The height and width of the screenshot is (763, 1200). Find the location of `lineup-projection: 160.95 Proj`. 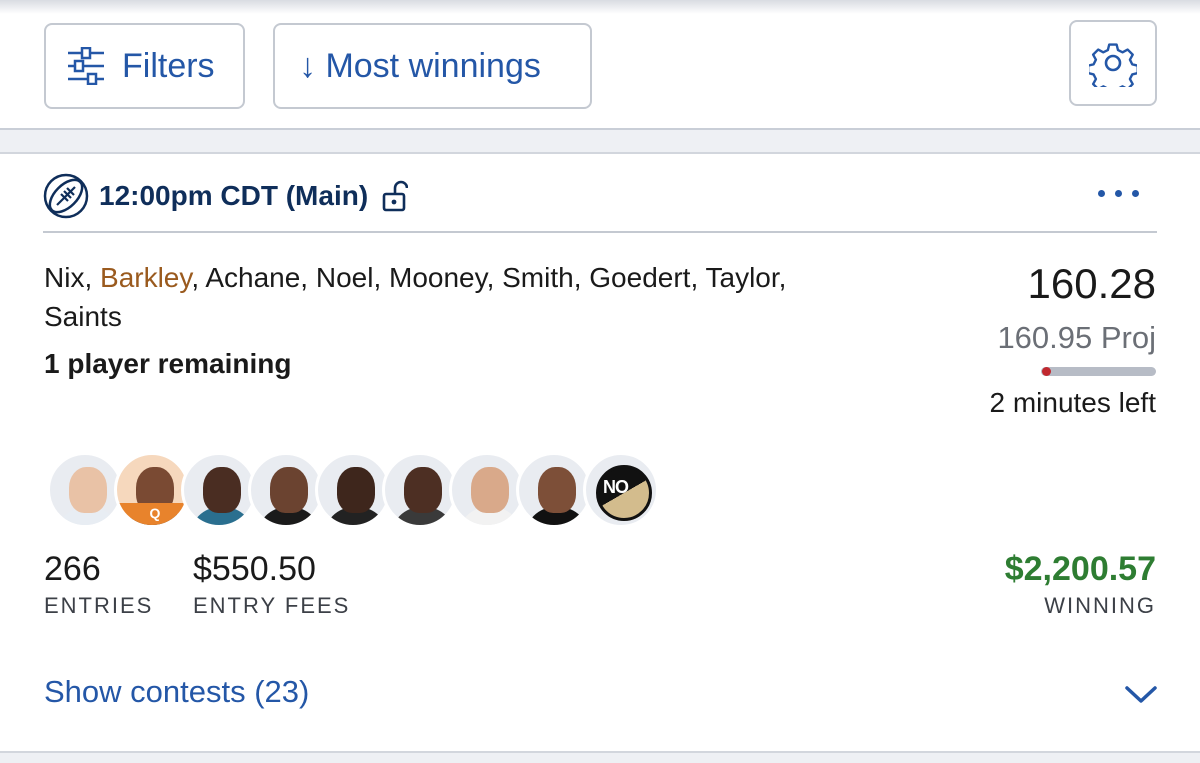

lineup-projection: 160.95 Proj is located at coordinates (1076, 337).